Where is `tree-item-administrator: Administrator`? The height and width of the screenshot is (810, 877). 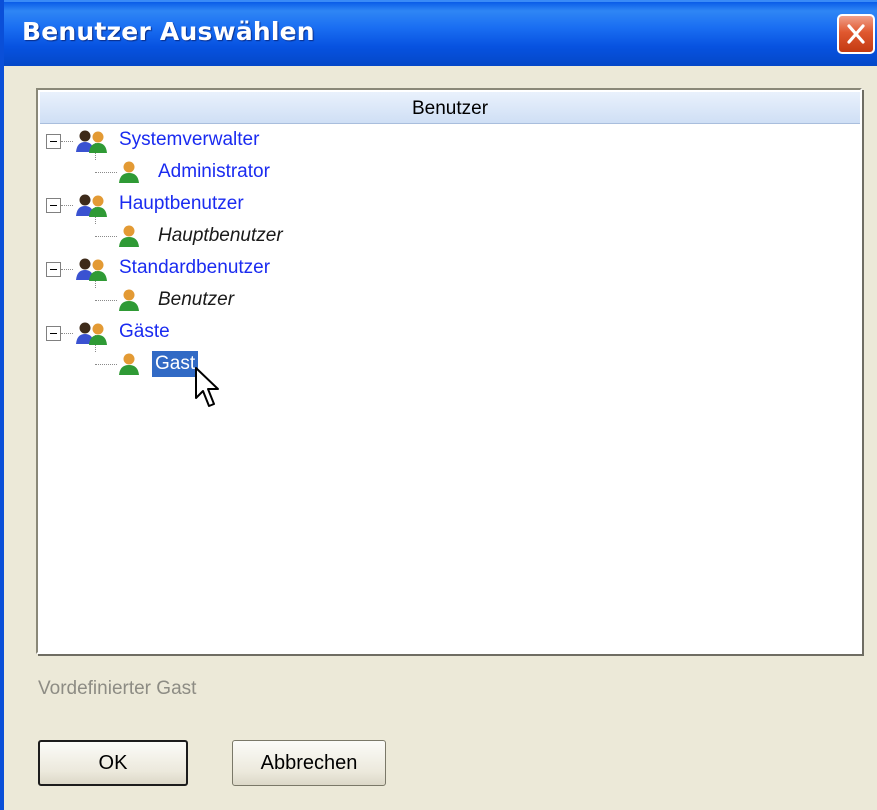
tree-item-administrator: Administrator is located at coordinates (188, 172).